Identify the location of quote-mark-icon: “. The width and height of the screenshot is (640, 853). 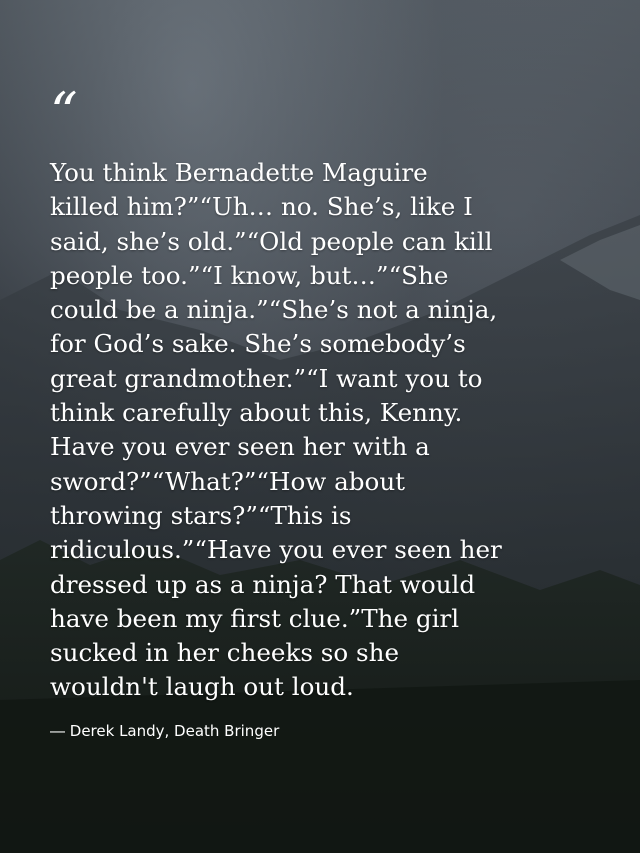
(64, 112).